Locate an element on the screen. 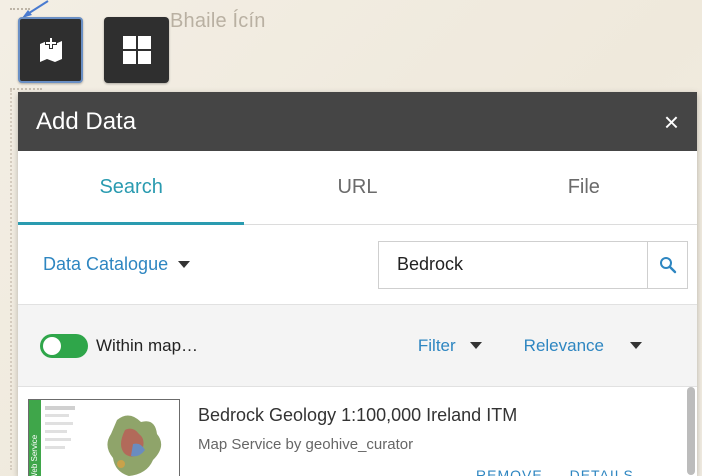 The height and width of the screenshot is (476, 702). remove-button: REMOVE is located at coordinates (509, 471).